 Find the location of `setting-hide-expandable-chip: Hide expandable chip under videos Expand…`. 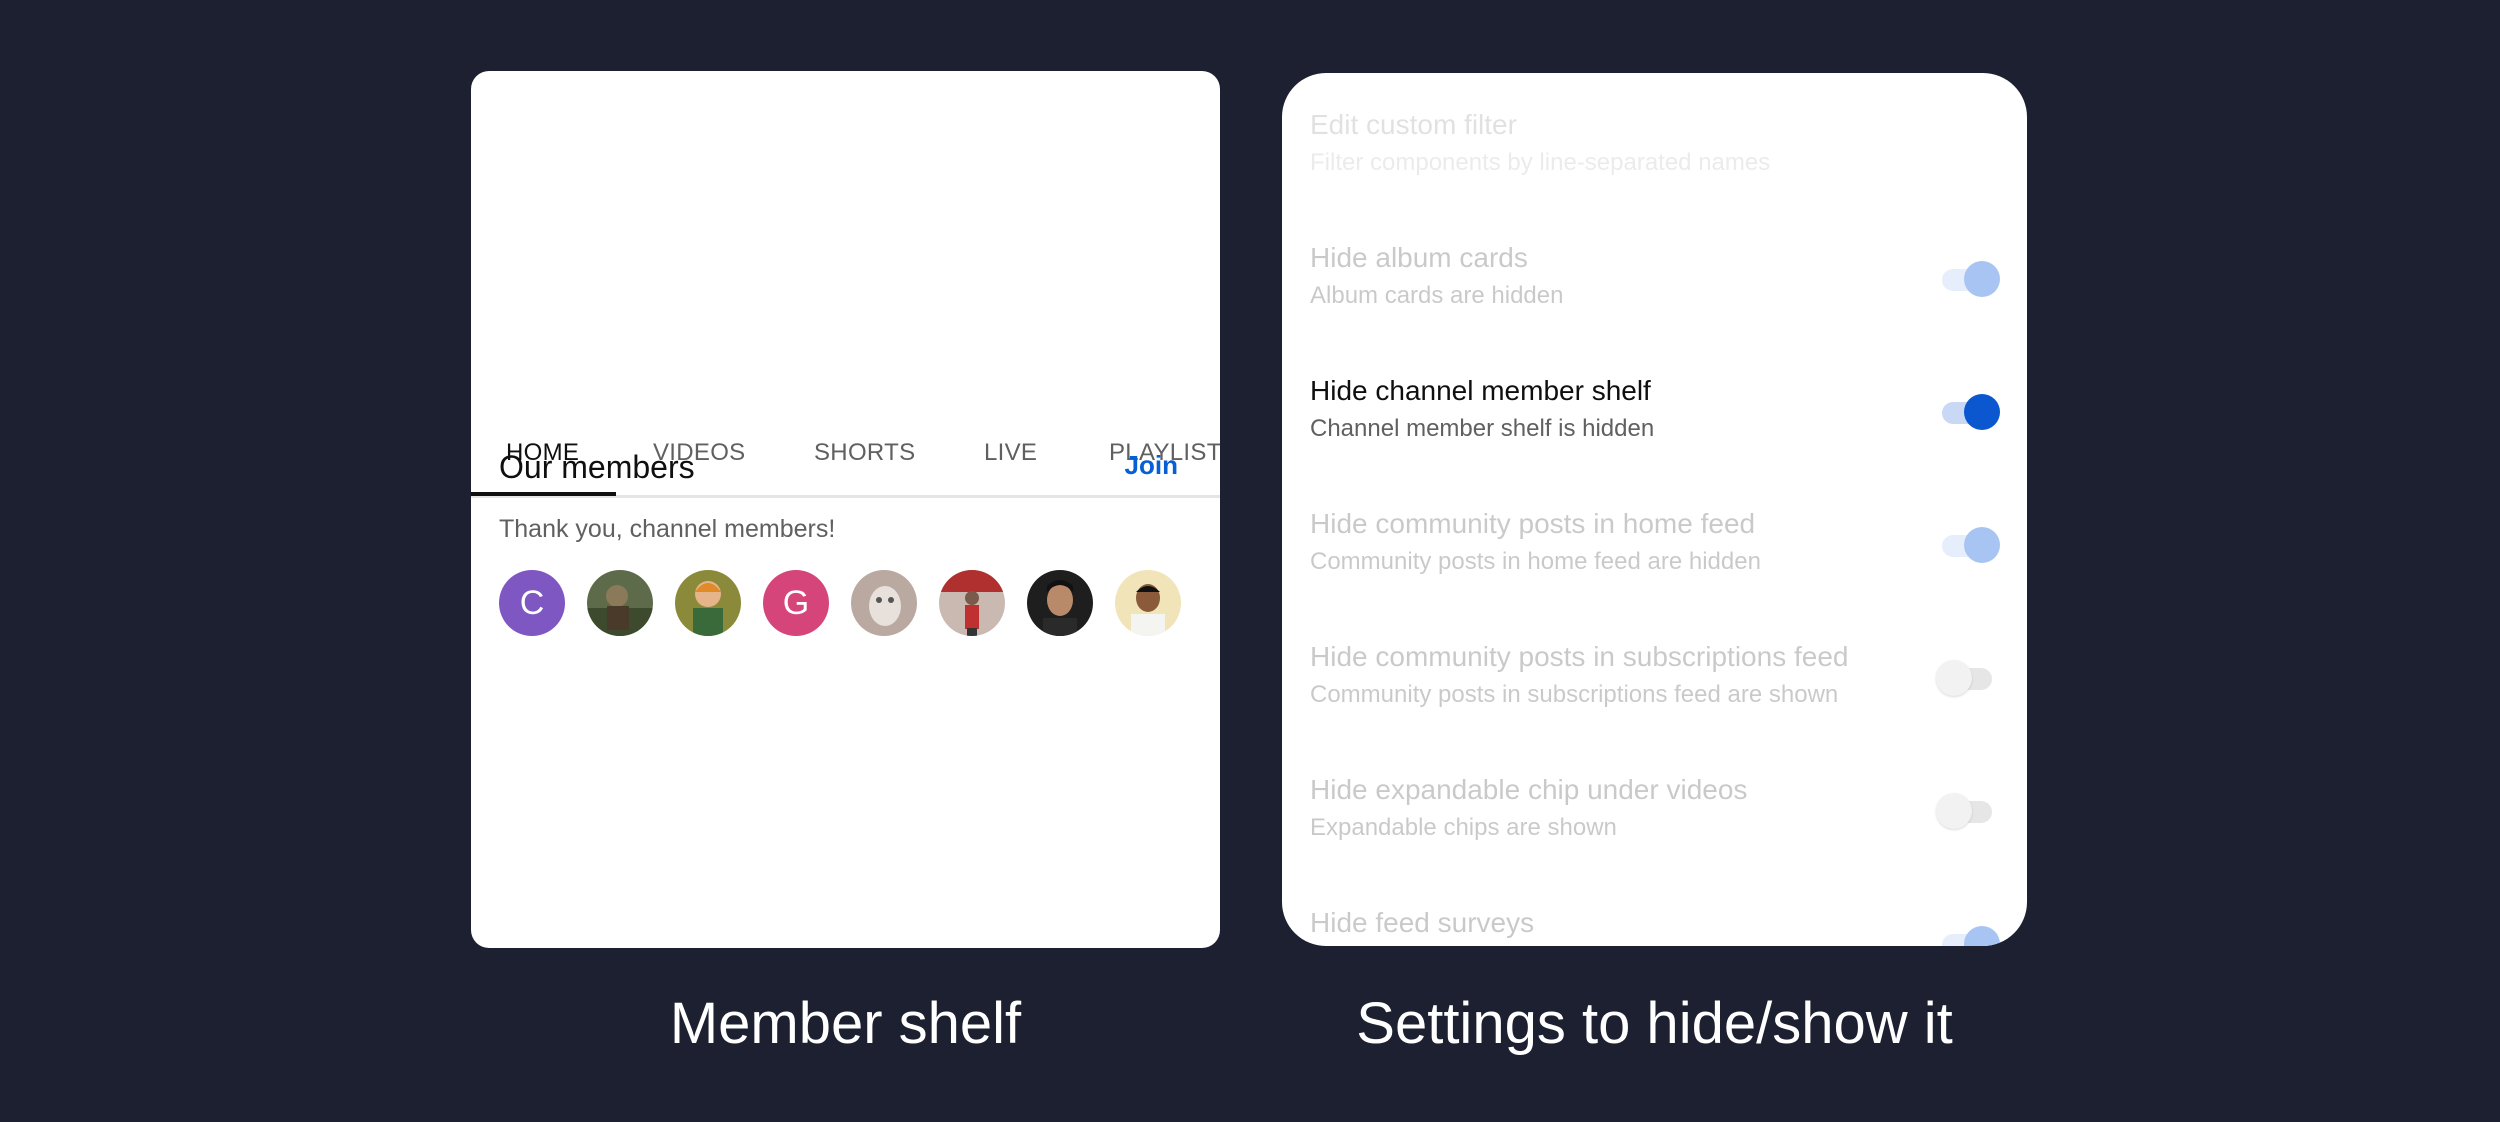

setting-hide-expandable-chip: Hide expandable chip under videos Expand… is located at coordinates (1655, 829).